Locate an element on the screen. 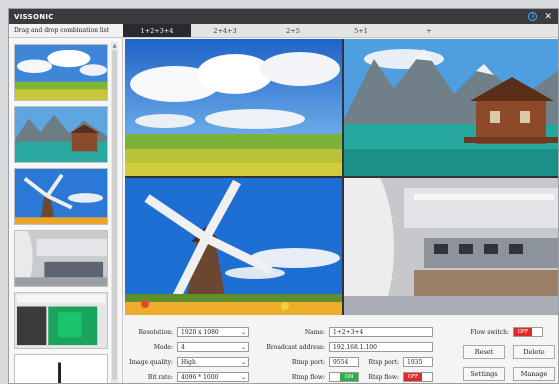 This screenshot has height=384, width=559. flow-switch-toggle: OFF is located at coordinates (528, 332).